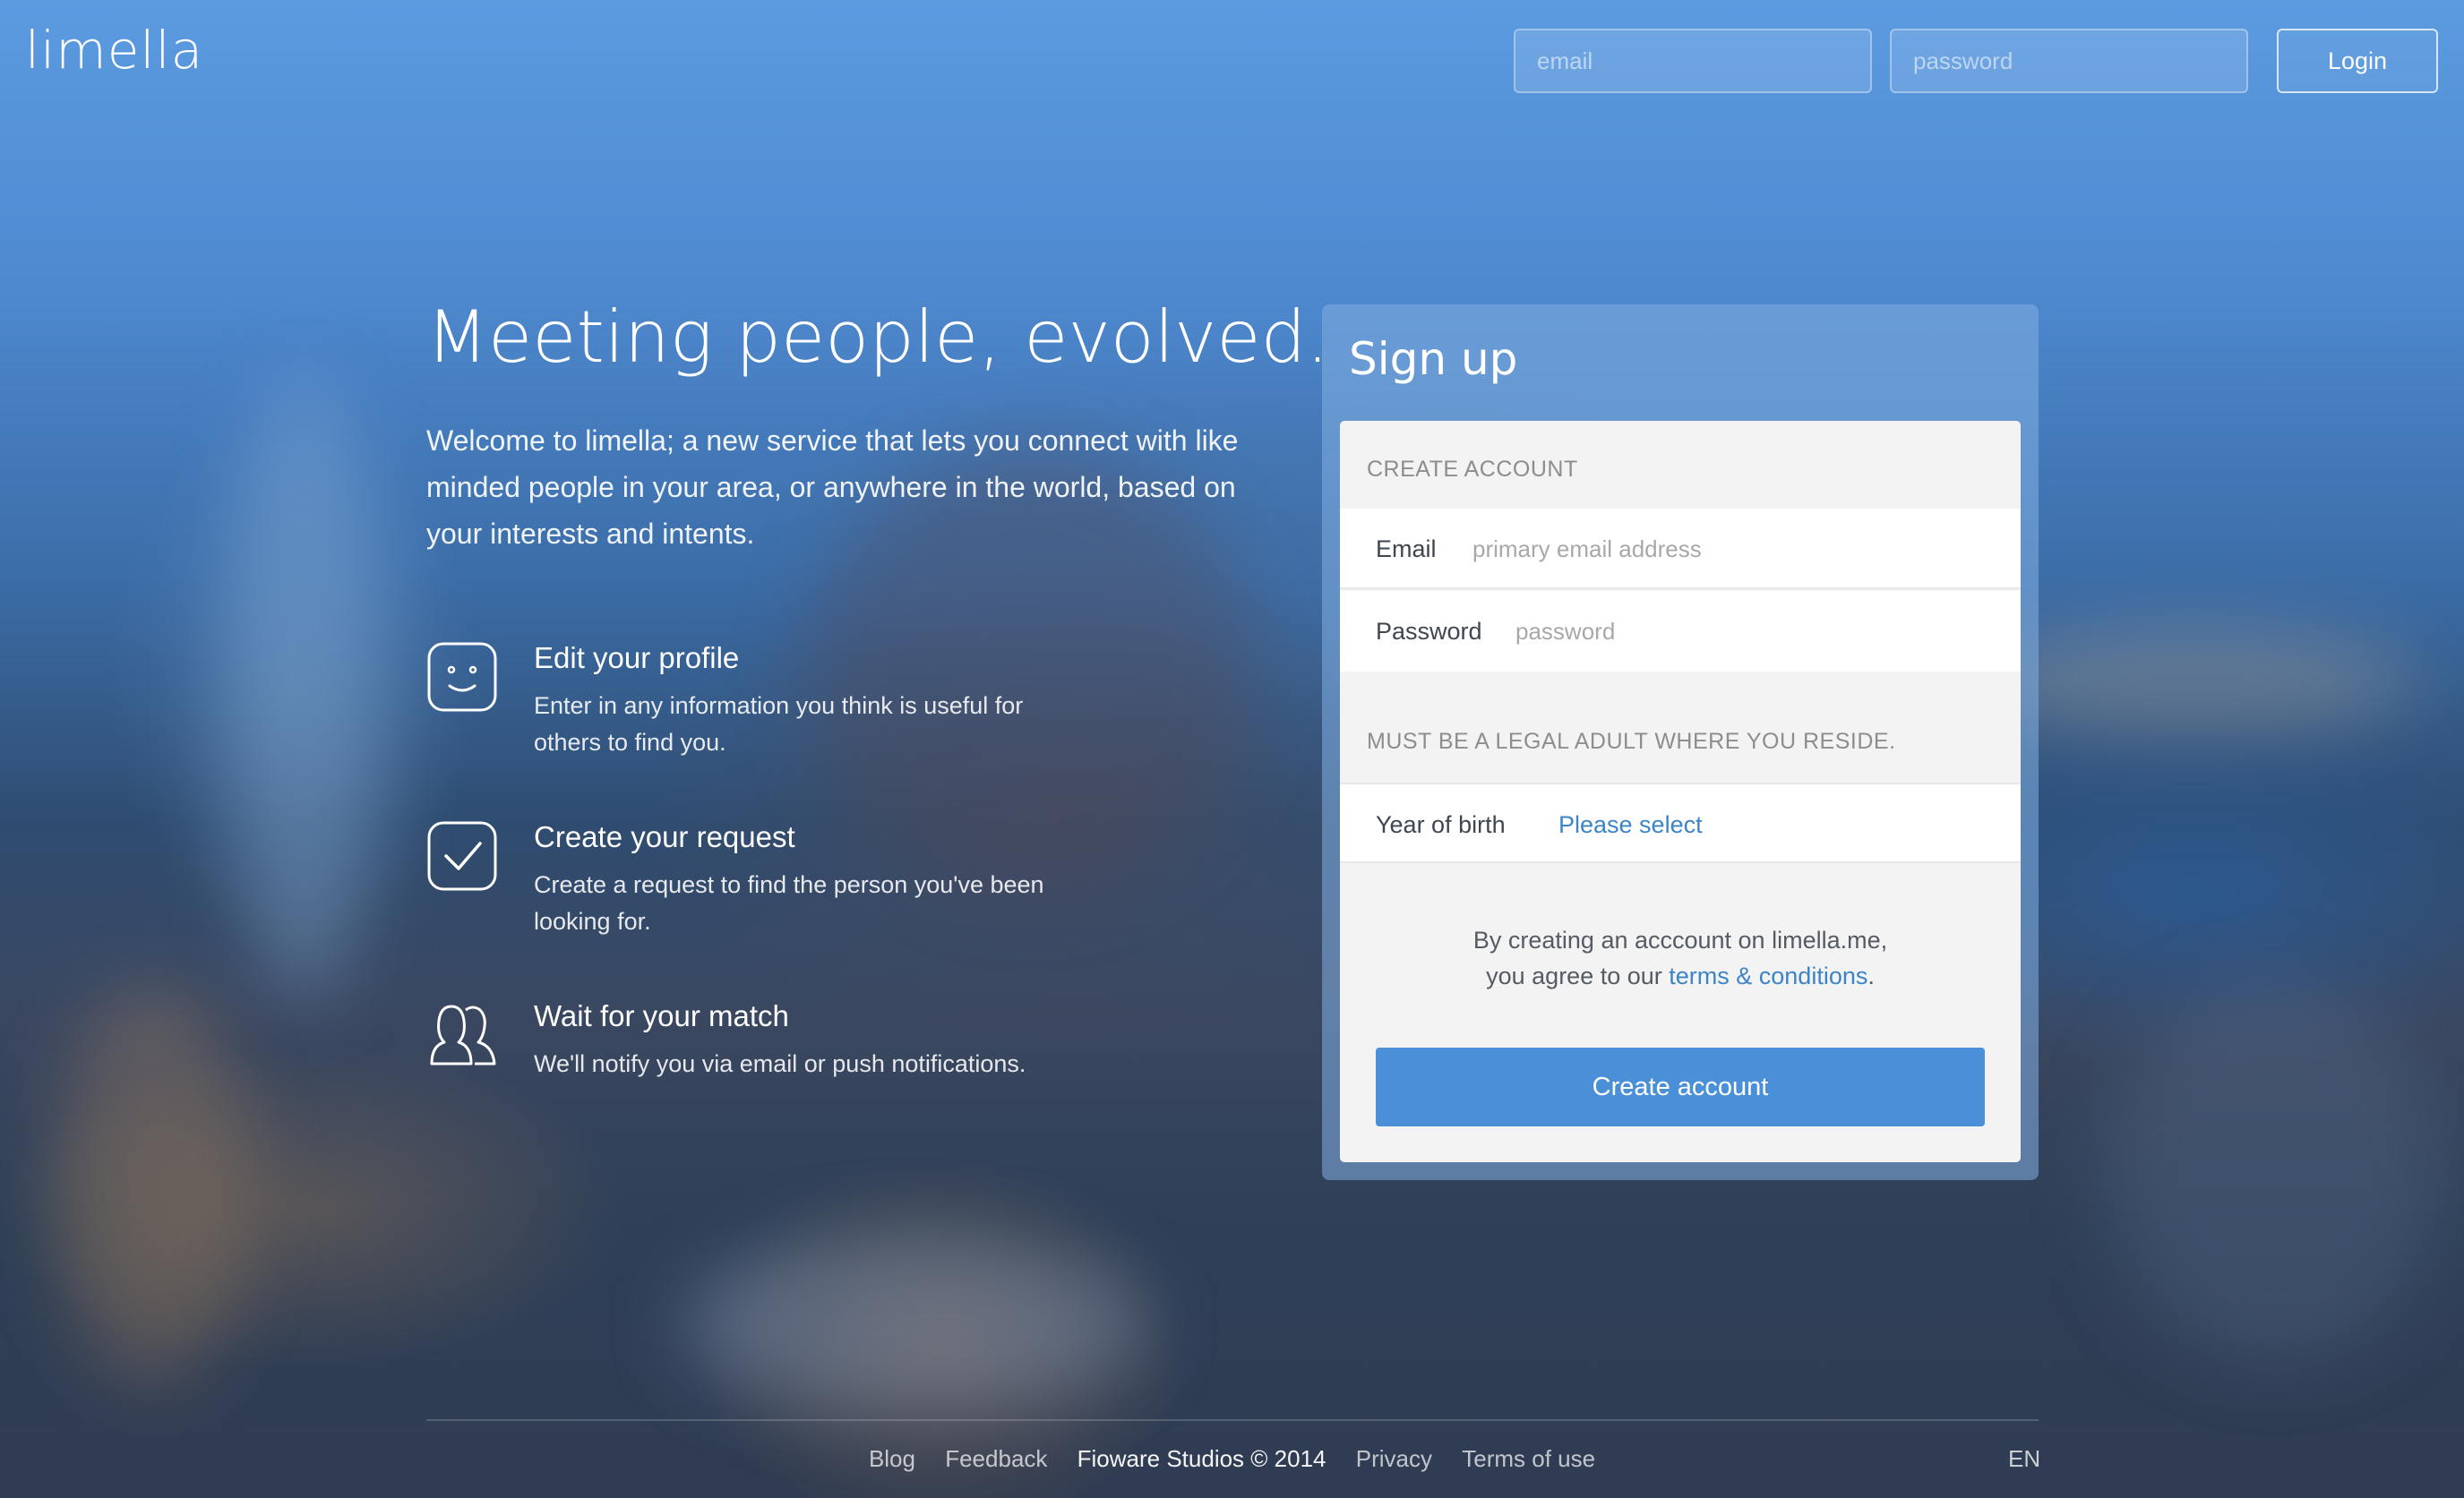 The height and width of the screenshot is (1498, 2464). What do you see at coordinates (1394, 1459) in the screenshot?
I see `footer-link-privacy: Privacy` at bounding box center [1394, 1459].